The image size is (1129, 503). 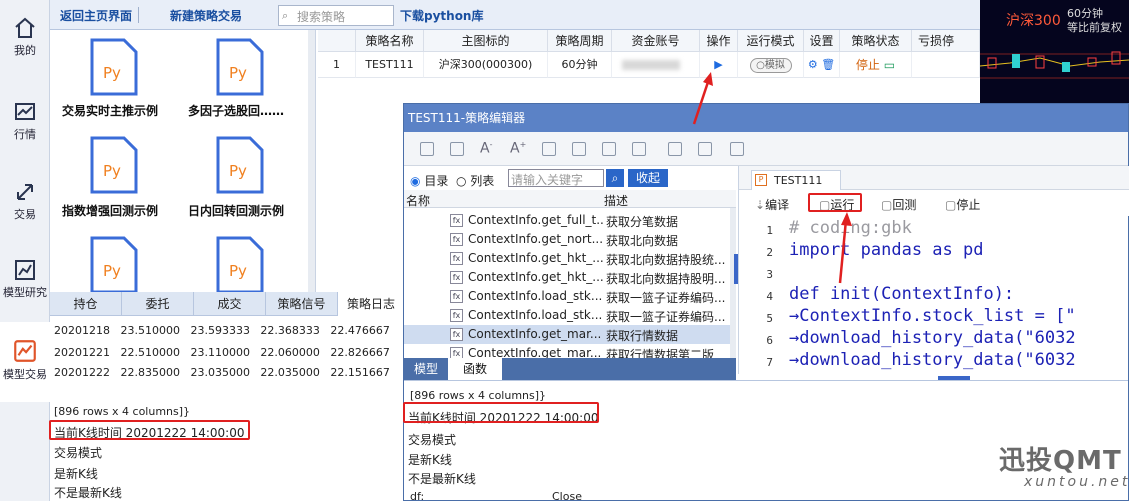 What do you see at coordinates (868, 65) in the screenshot?
I see `status-stop-button: 停止` at bounding box center [868, 65].